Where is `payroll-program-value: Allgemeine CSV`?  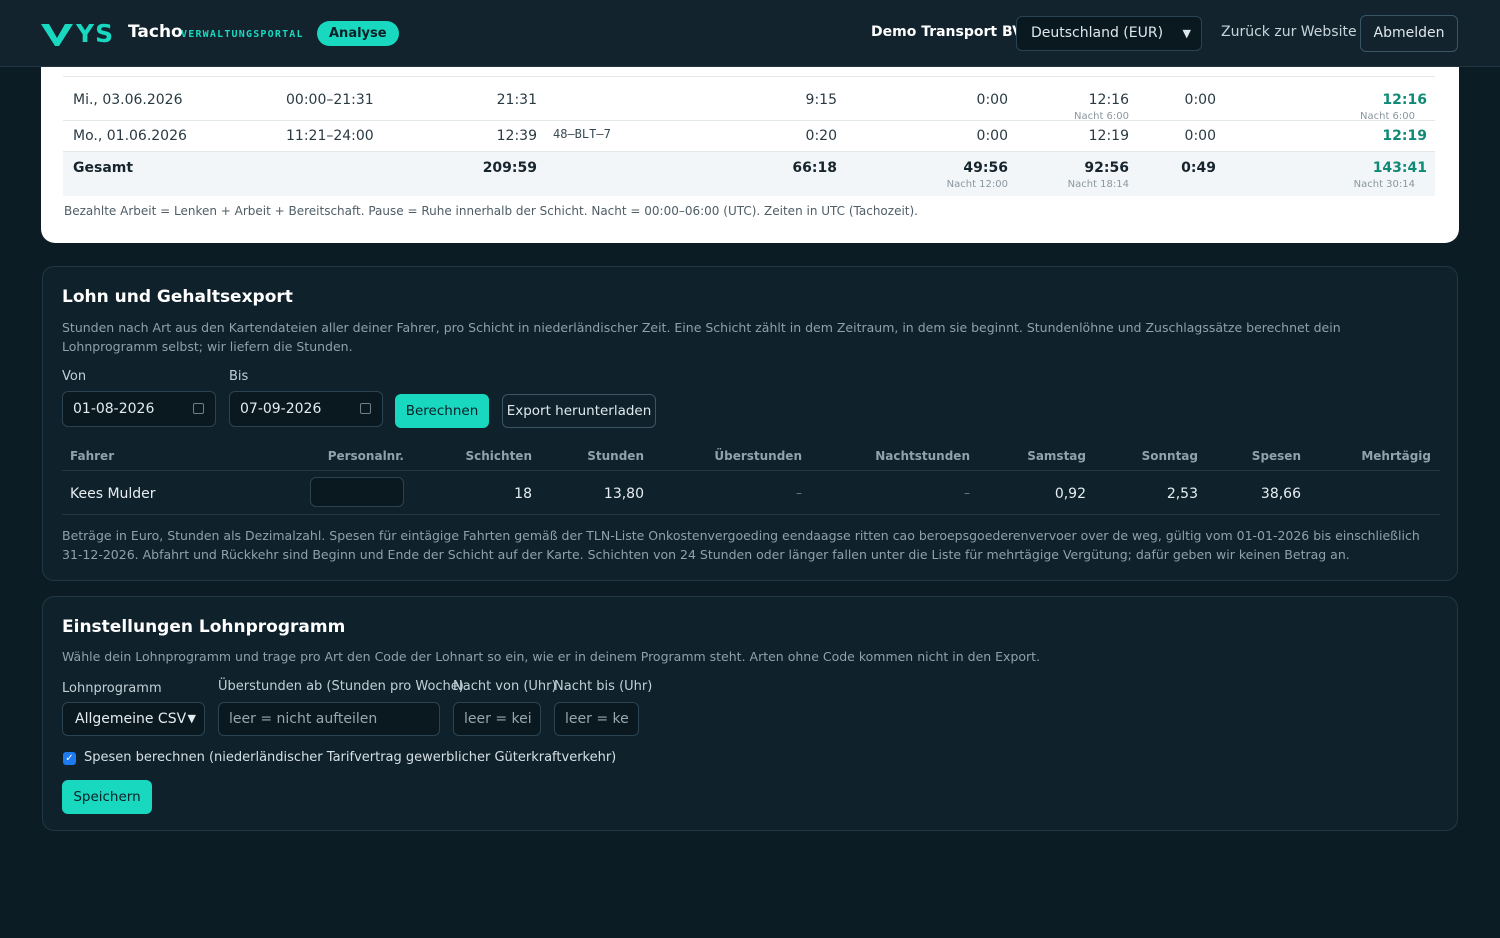
payroll-program-value: Allgemeine CSV is located at coordinates (131, 719).